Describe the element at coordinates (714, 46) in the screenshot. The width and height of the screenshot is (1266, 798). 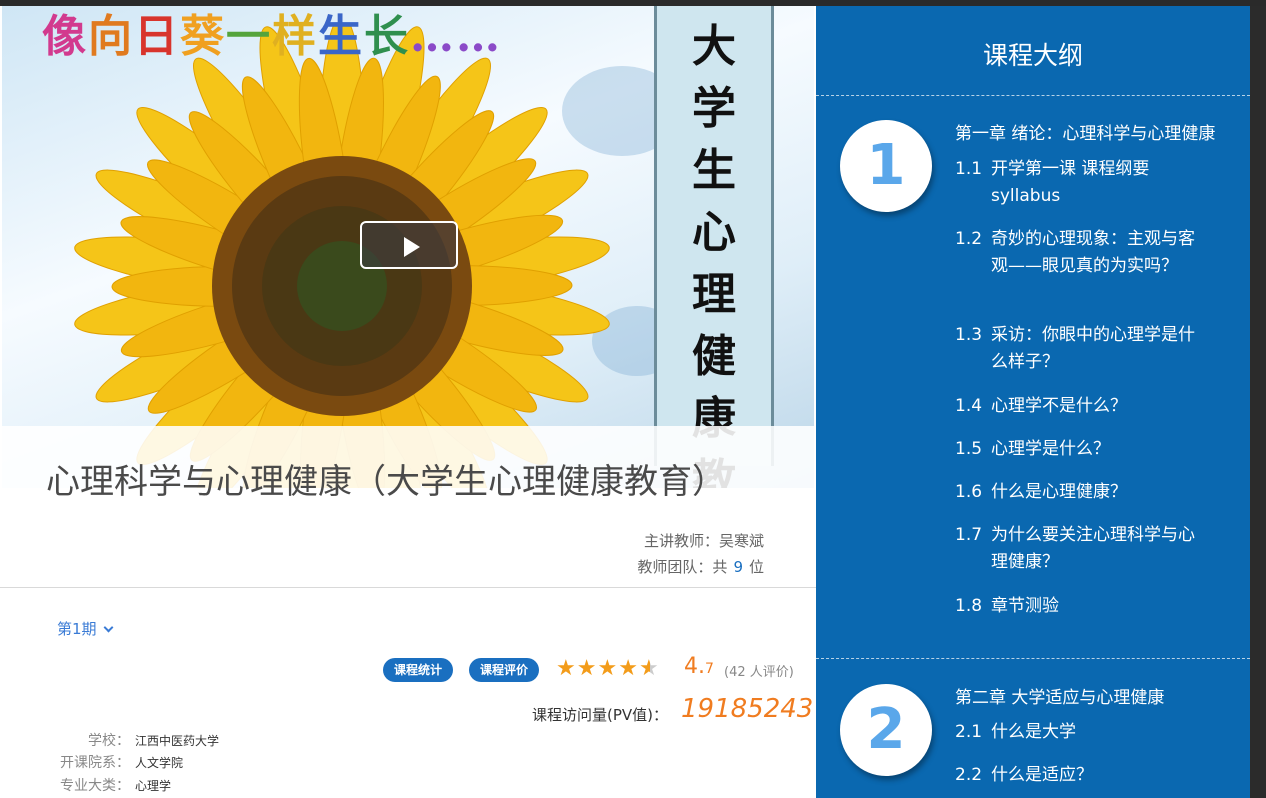
I see `vertical-title-char: 大` at that location.